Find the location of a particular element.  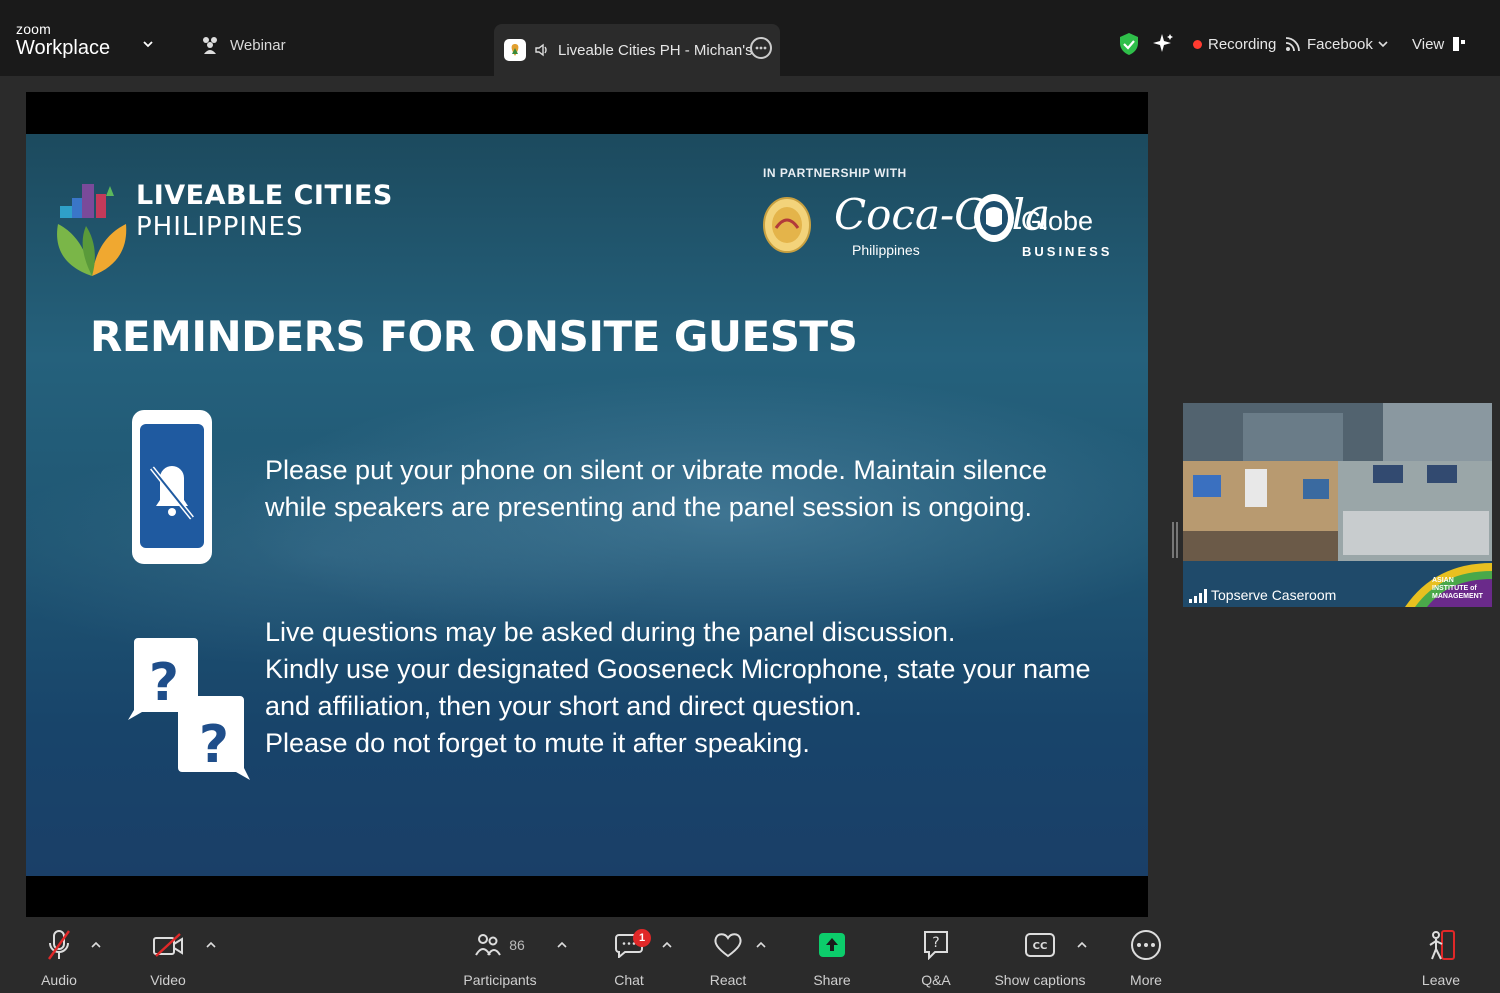

react-label: React is located at coordinates (728, 980).